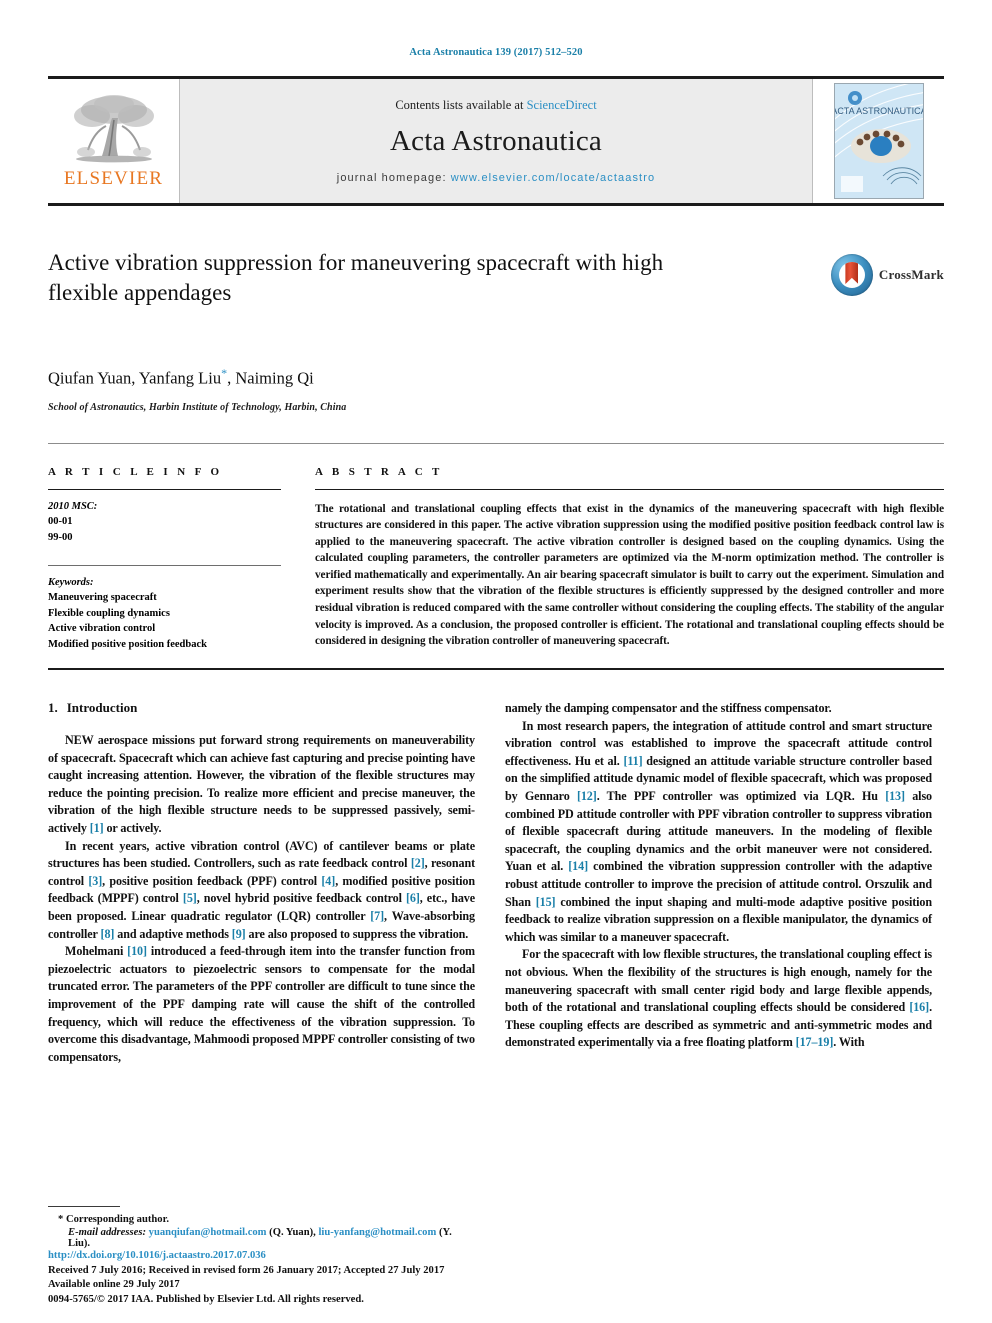  I want to click on section-number: 1., so click(53, 707).